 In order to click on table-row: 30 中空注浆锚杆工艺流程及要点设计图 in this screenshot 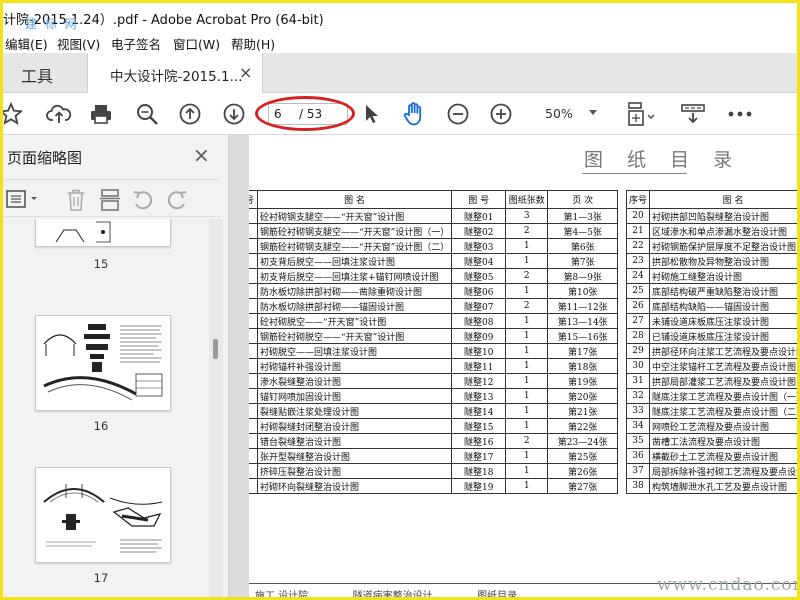, I will do `click(711, 366)`.